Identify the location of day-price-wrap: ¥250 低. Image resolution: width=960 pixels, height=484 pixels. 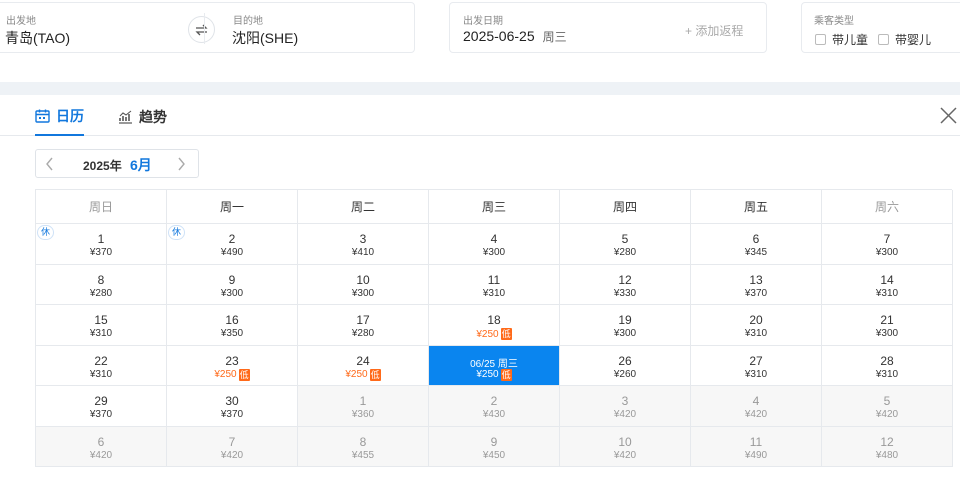
(363, 374).